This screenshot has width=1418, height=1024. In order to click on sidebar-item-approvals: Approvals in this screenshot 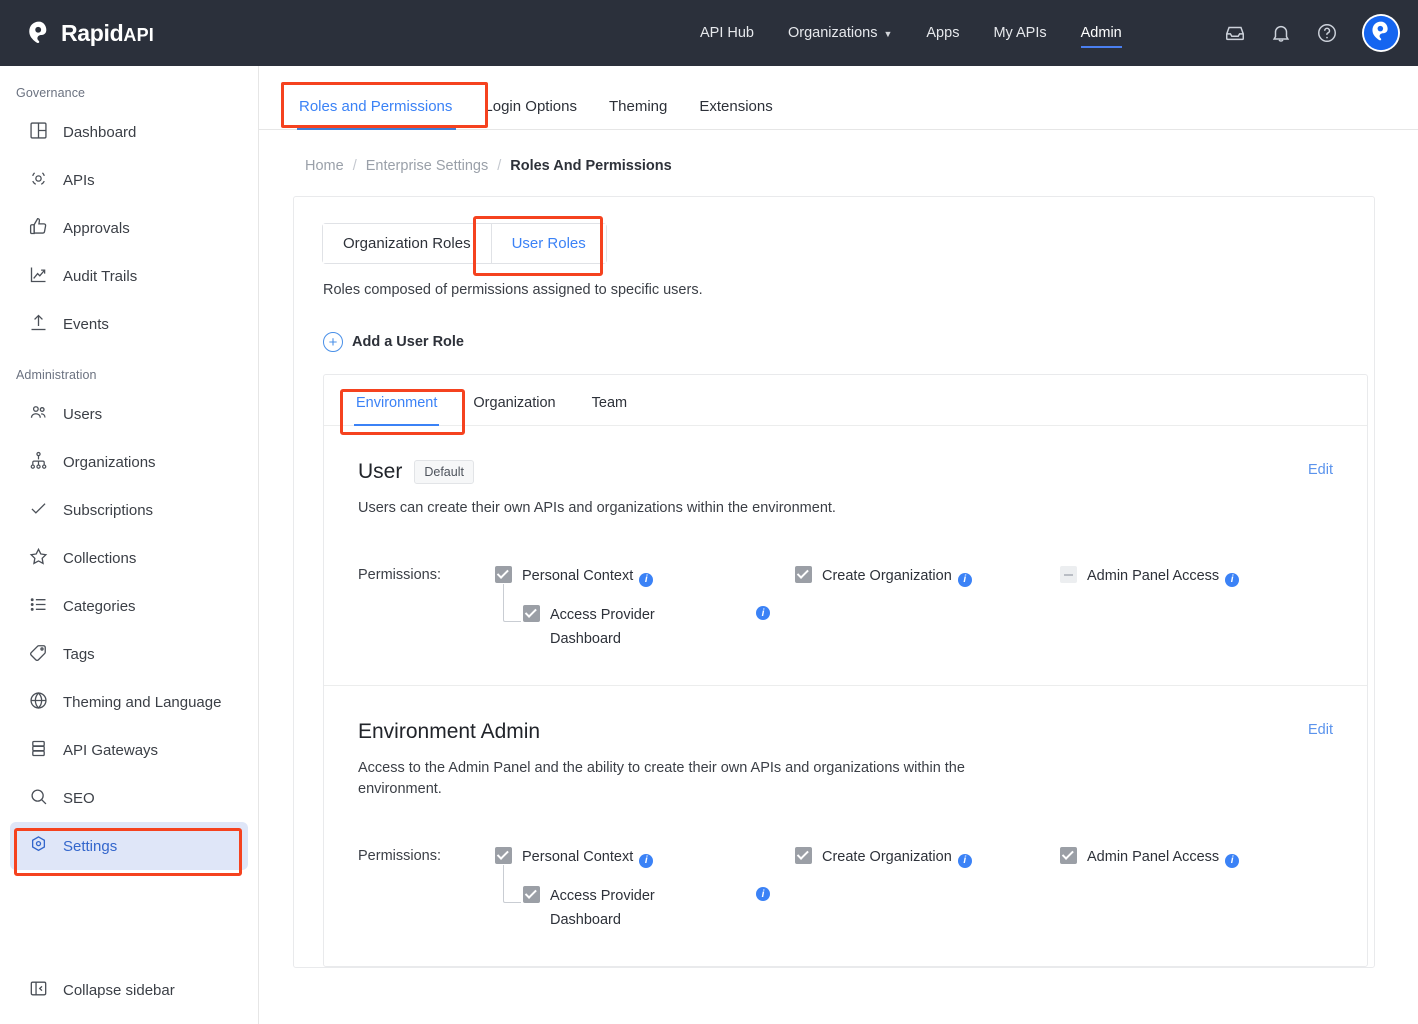, I will do `click(129, 228)`.